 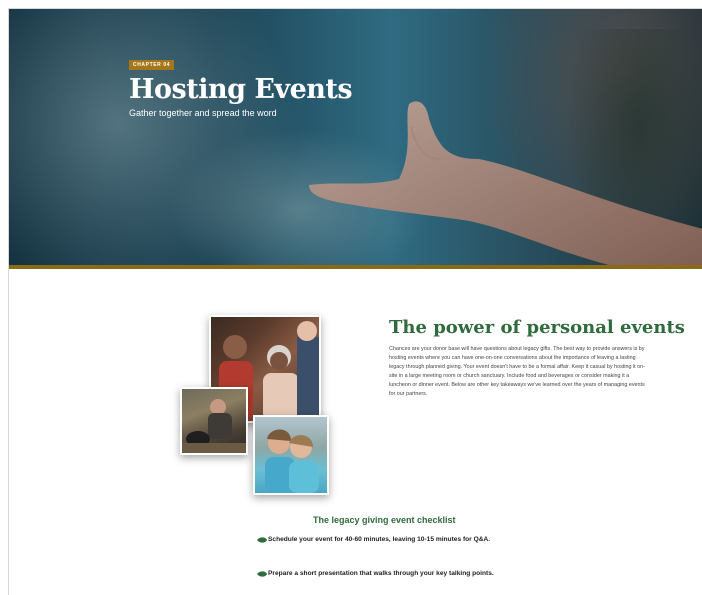 What do you see at coordinates (355, 267) in the screenshot?
I see `divider-bar` at bounding box center [355, 267].